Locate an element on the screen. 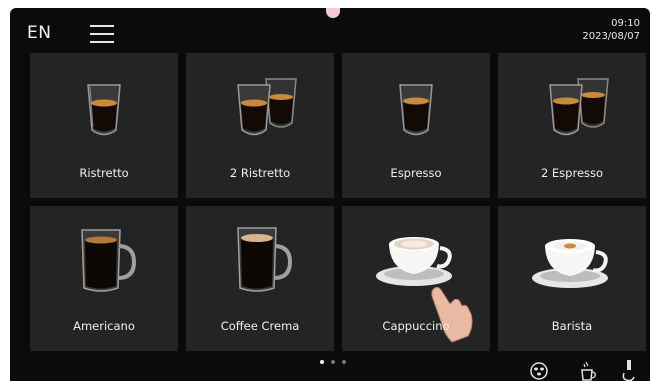 The height and width of the screenshot is (381, 652). drink-tile-2-espresso: 2 Espresso is located at coordinates (572, 125).